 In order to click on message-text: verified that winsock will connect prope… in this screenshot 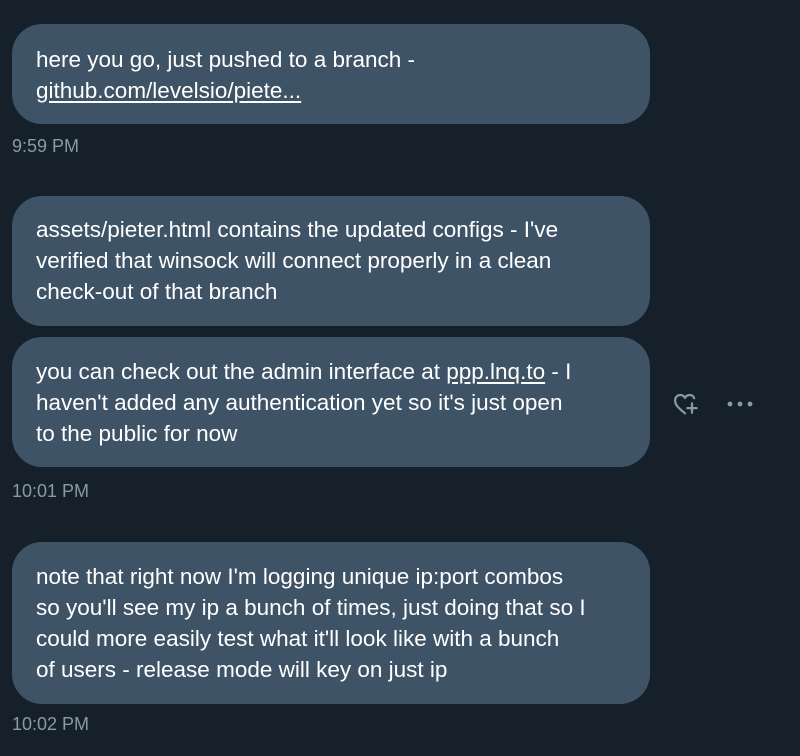, I will do `click(294, 260)`.